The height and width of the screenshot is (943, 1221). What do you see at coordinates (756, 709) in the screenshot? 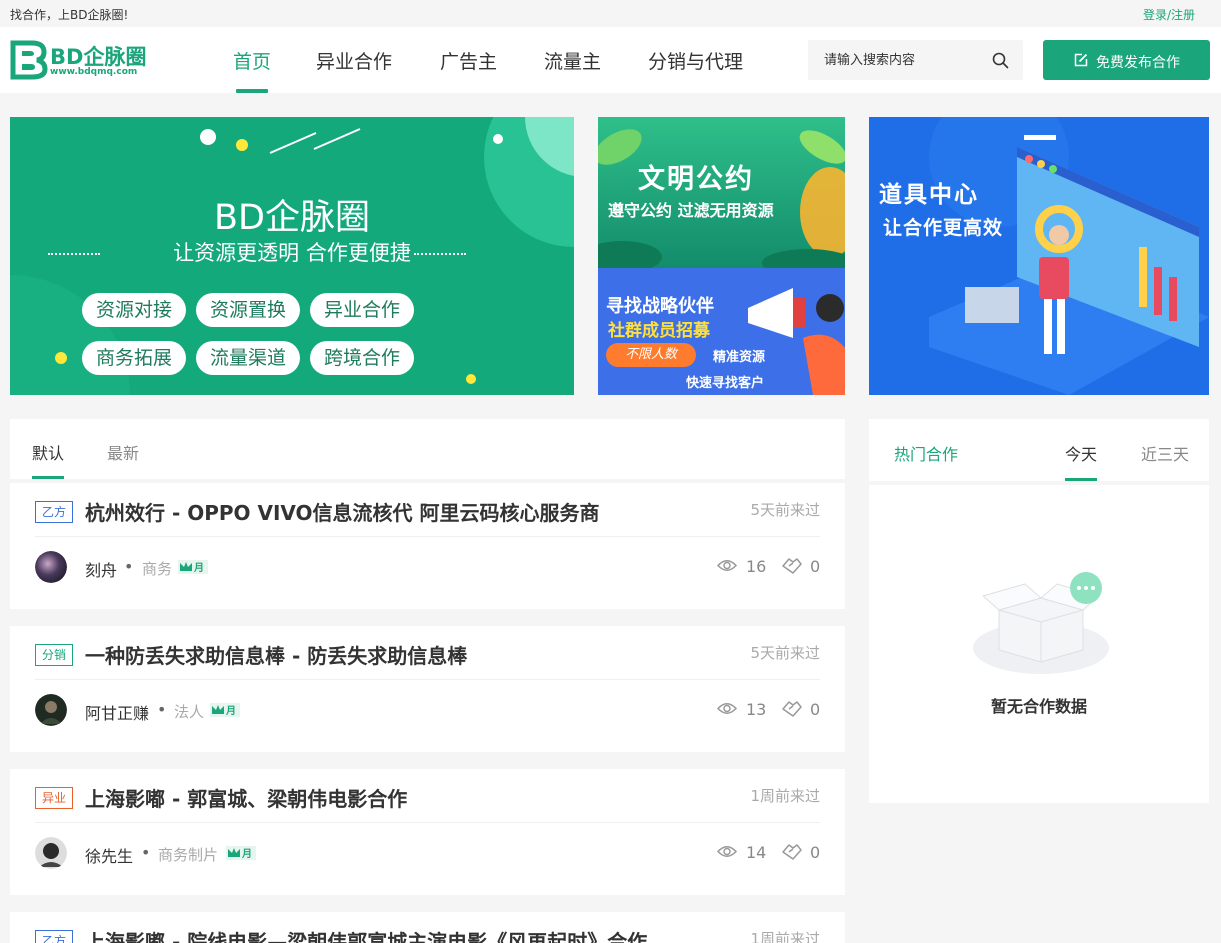
I see `card-views: 13` at bounding box center [756, 709].